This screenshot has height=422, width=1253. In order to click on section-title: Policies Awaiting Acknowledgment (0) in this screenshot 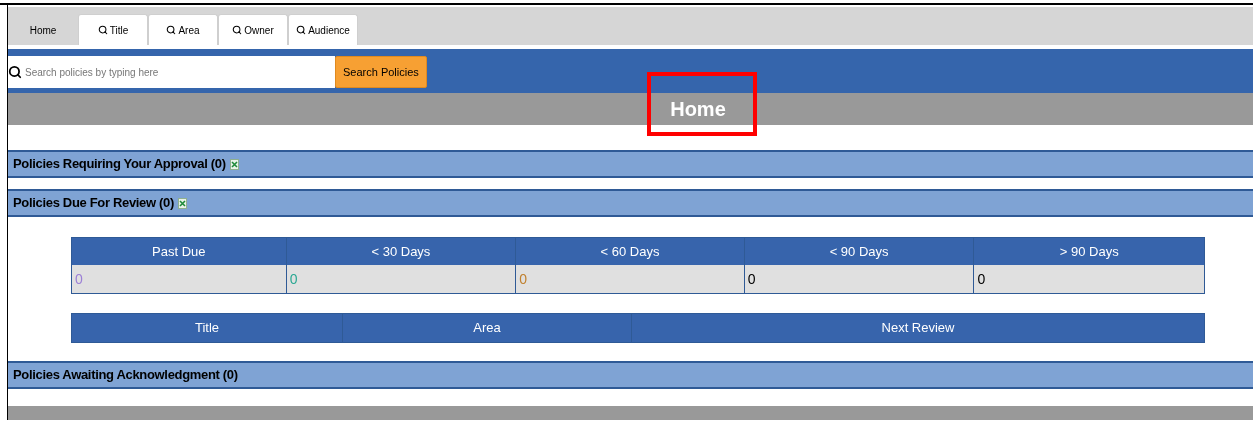, I will do `click(125, 375)`.